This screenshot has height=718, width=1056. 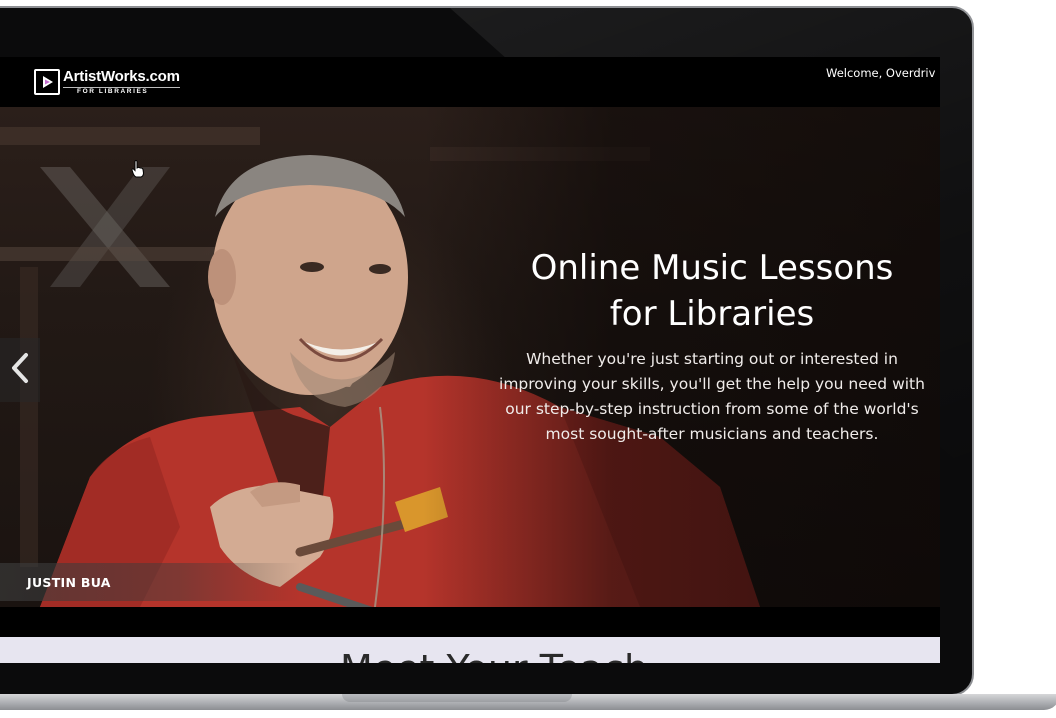 I want to click on logo-name: ArtistWorks.com, so click(x=121, y=76).